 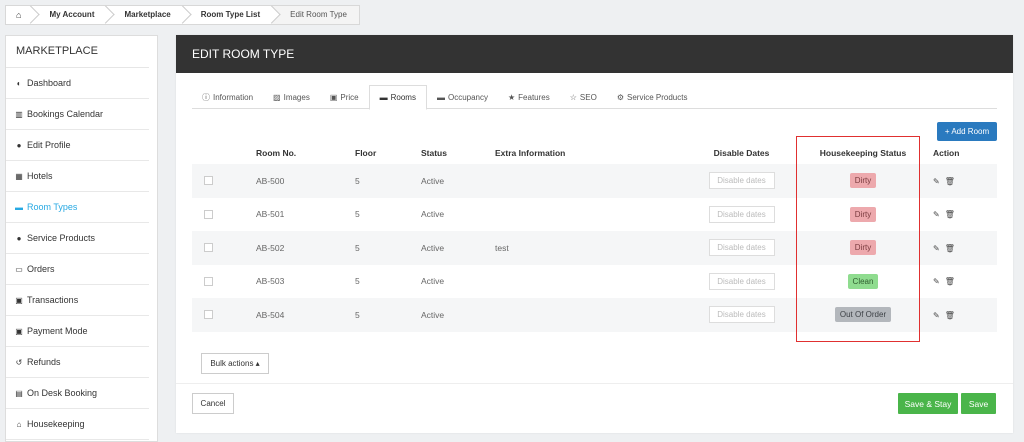 What do you see at coordinates (397, 97) in the screenshot?
I see `tab-rooms: ▬ Rooms` at bounding box center [397, 97].